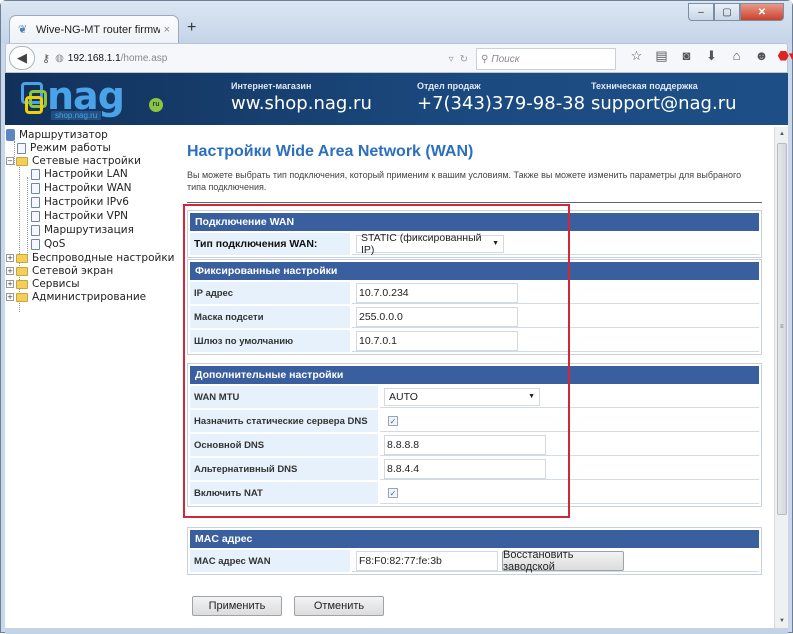 The width and height of the screenshot is (793, 634). What do you see at coordinates (661, 56) in the screenshot?
I see `reading-list-icon: ▤` at bounding box center [661, 56].